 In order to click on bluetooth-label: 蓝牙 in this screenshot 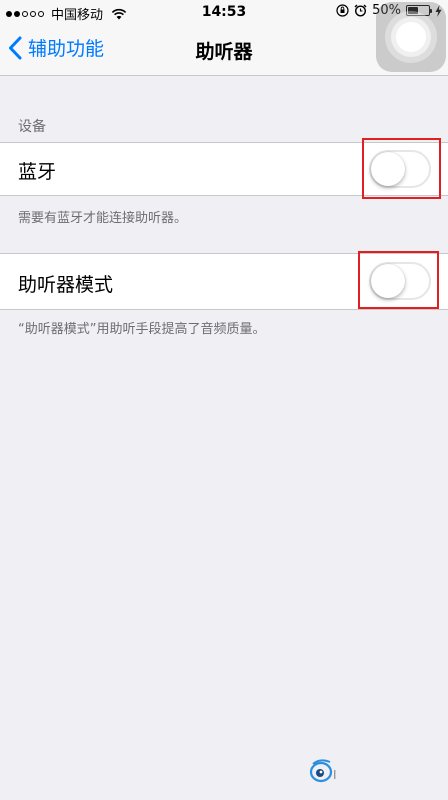, I will do `click(37, 172)`.